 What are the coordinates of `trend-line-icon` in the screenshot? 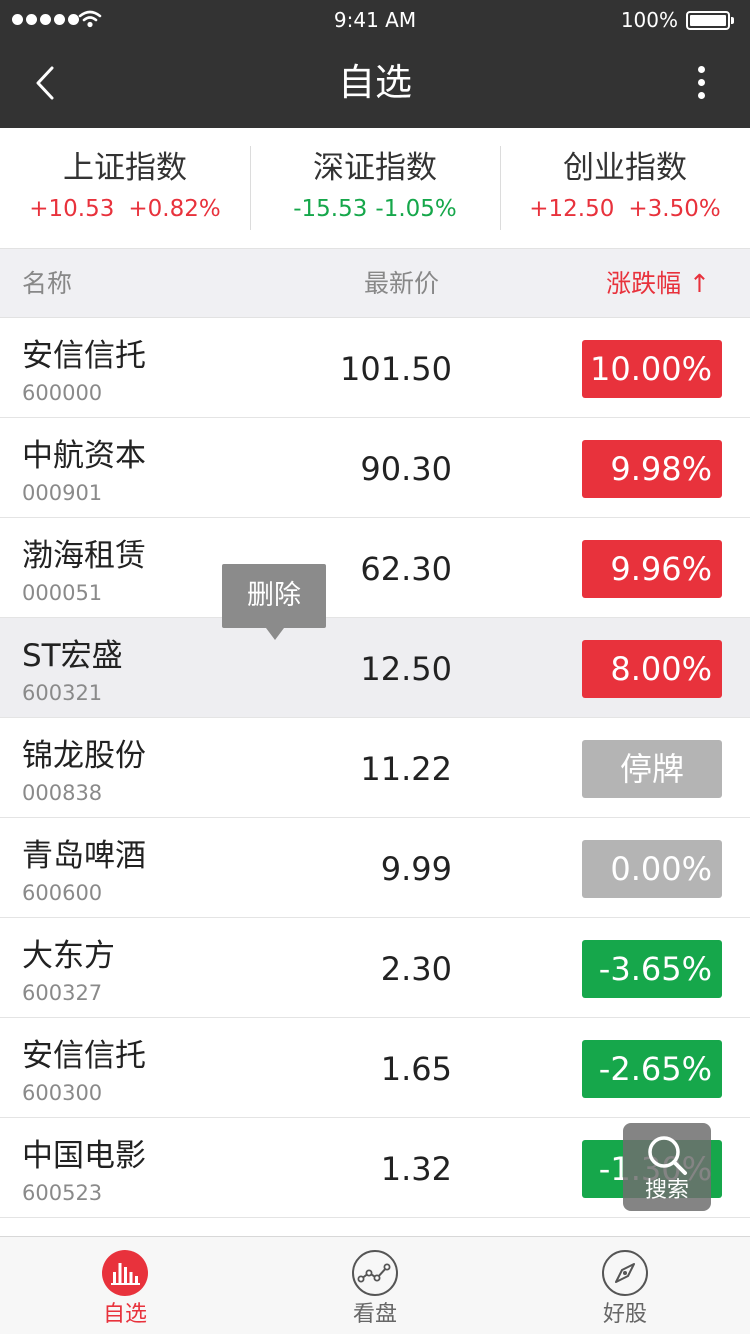 It's located at (375, 1273).